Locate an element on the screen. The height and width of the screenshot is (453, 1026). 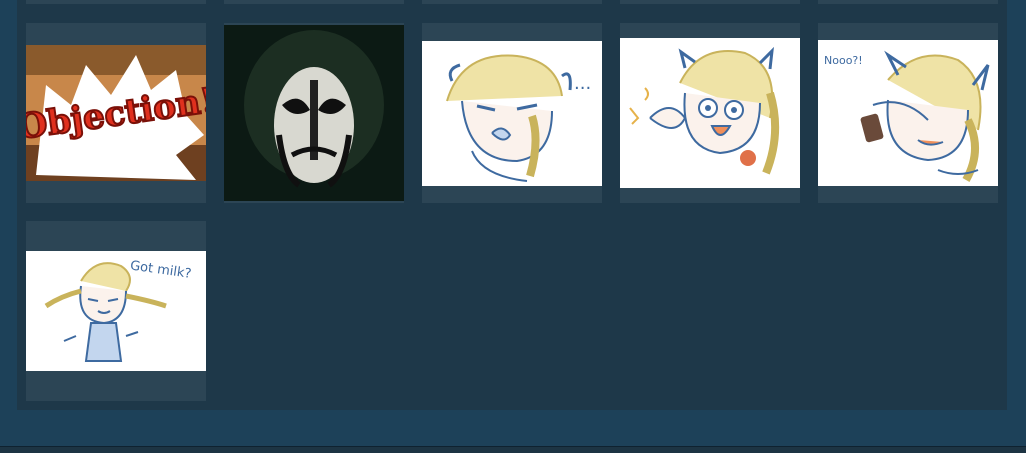
got-milk-sticker-image: Got milk? is located at coordinates (116, 311).